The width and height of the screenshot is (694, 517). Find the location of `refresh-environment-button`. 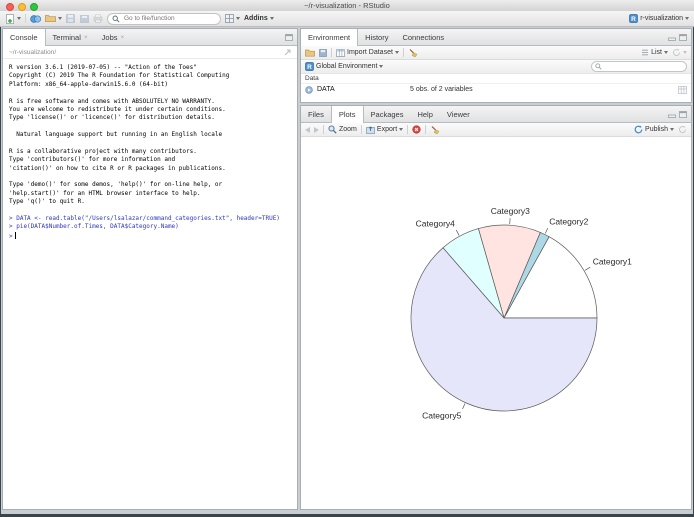

refresh-environment-button is located at coordinates (679, 52).